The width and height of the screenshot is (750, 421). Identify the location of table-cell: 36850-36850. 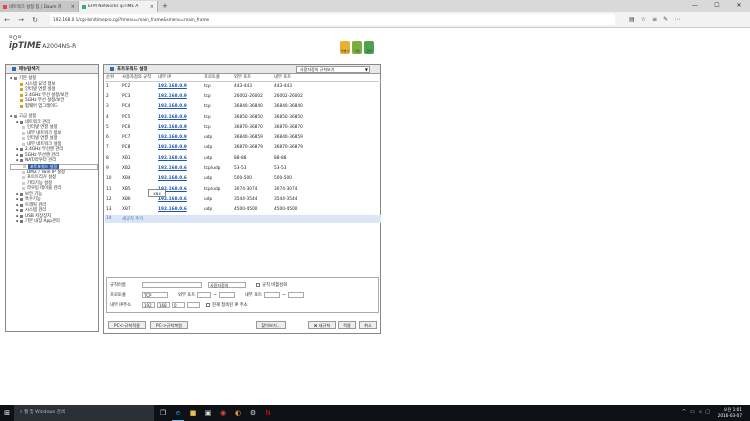
(288, 117).